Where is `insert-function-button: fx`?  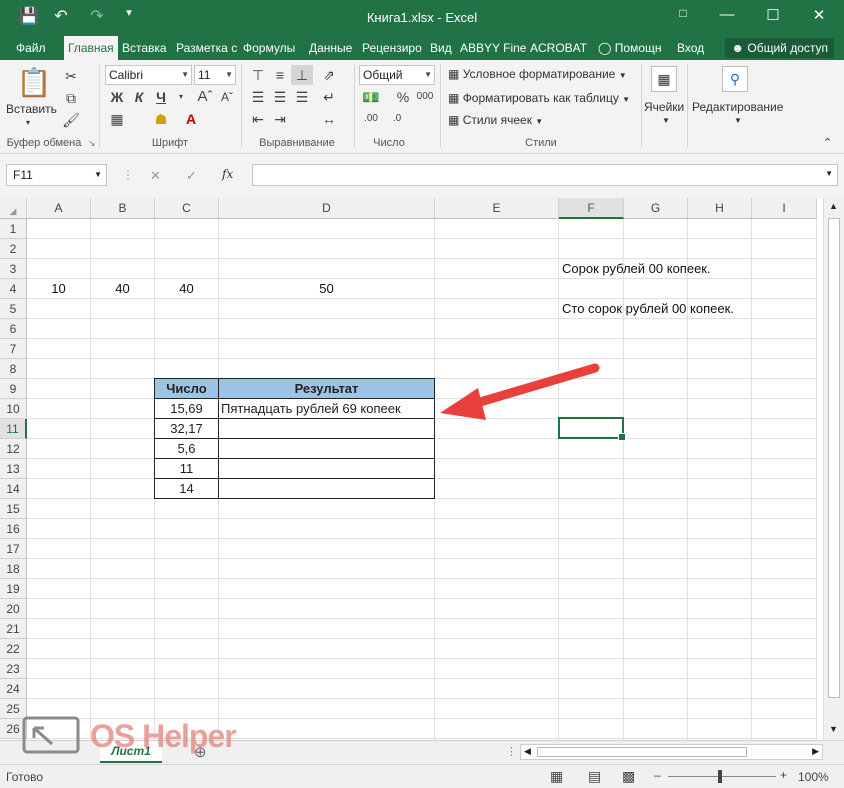
insert-function-button: fx is located at coordinates (227, 174).